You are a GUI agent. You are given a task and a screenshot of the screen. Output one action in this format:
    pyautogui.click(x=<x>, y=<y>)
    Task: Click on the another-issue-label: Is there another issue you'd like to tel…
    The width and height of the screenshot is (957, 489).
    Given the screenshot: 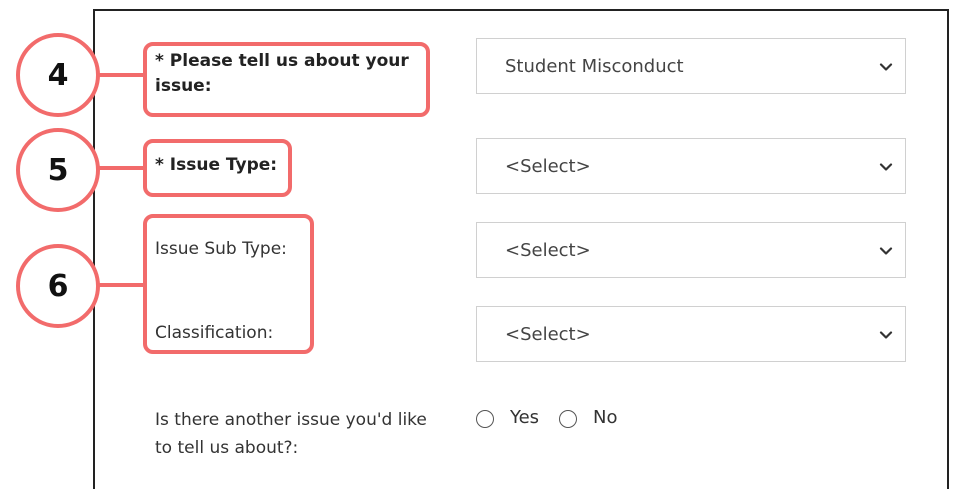 What is the action you would take?
    pyautogui.click(x=291, y=434)
    